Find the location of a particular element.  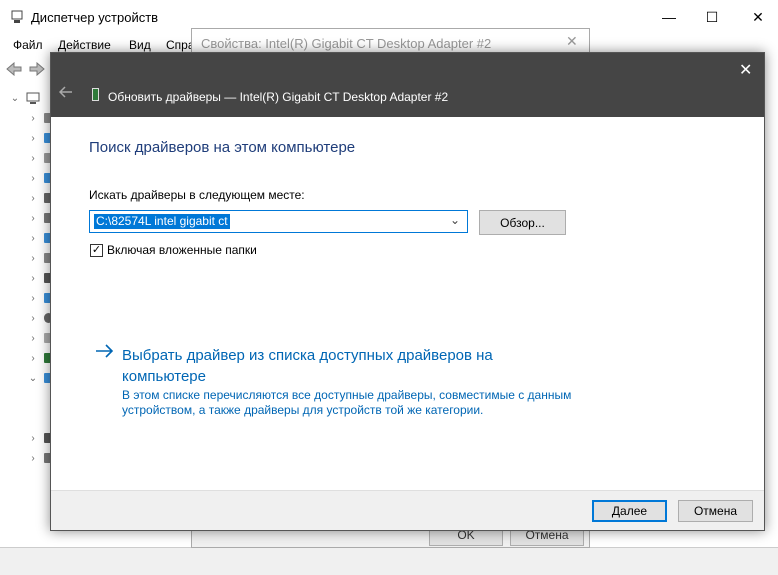

include-subfolders-checkbox: ✓ is located at coordinates (96, 250).